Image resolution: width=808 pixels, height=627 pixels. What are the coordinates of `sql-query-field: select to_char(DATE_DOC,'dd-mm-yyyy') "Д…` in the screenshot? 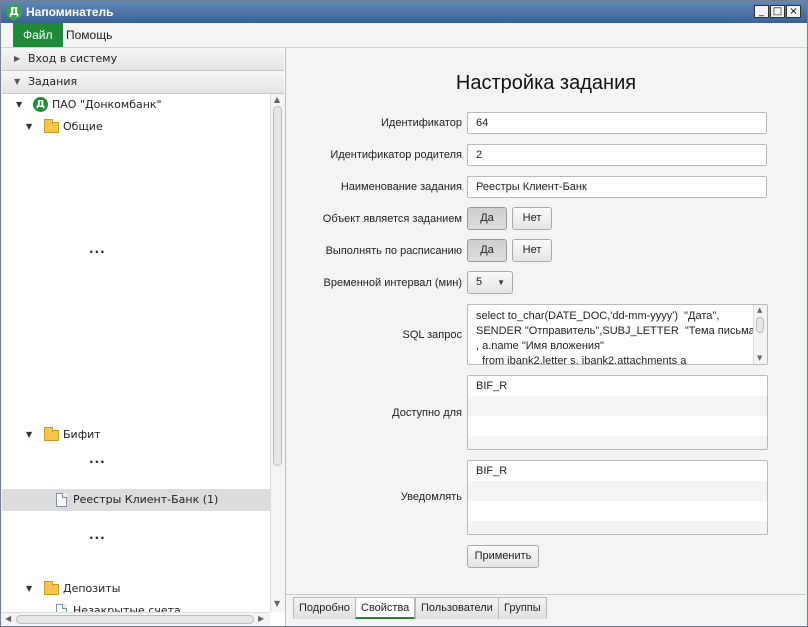 It's located at (617, 334).